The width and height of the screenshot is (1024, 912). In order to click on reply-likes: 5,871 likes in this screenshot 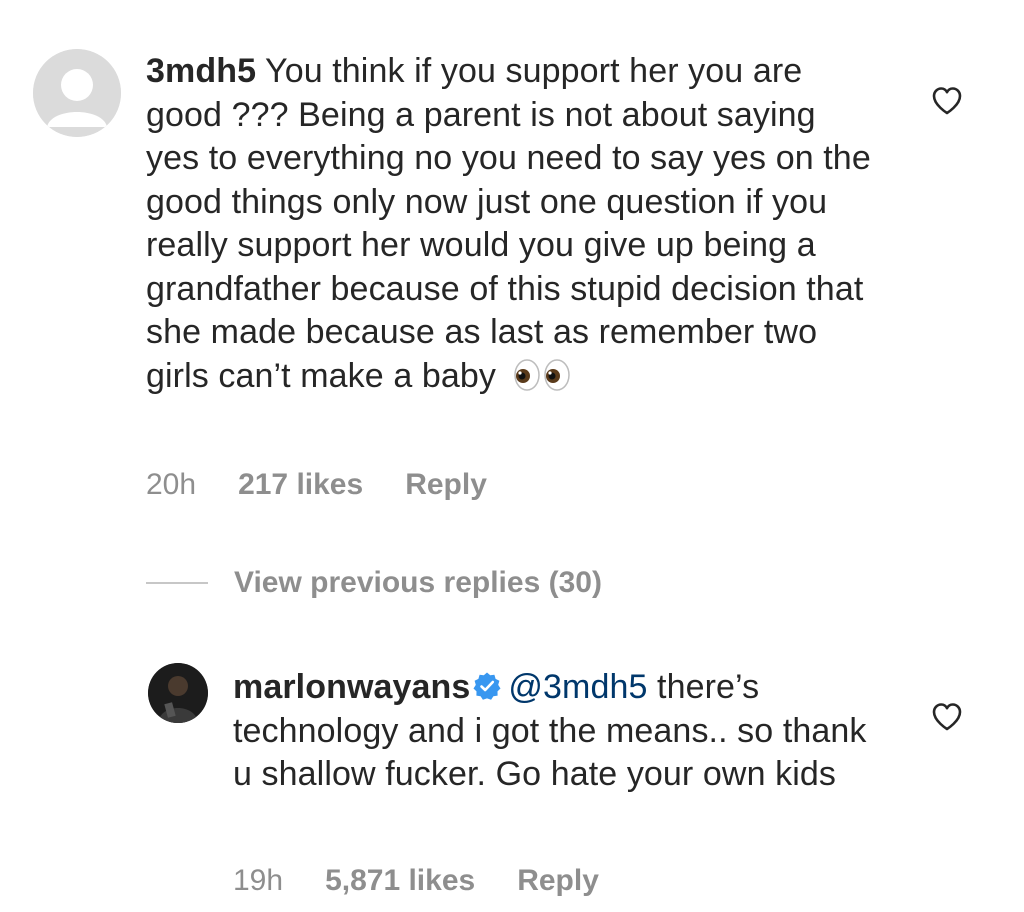, I will do `click(400, 880)`.